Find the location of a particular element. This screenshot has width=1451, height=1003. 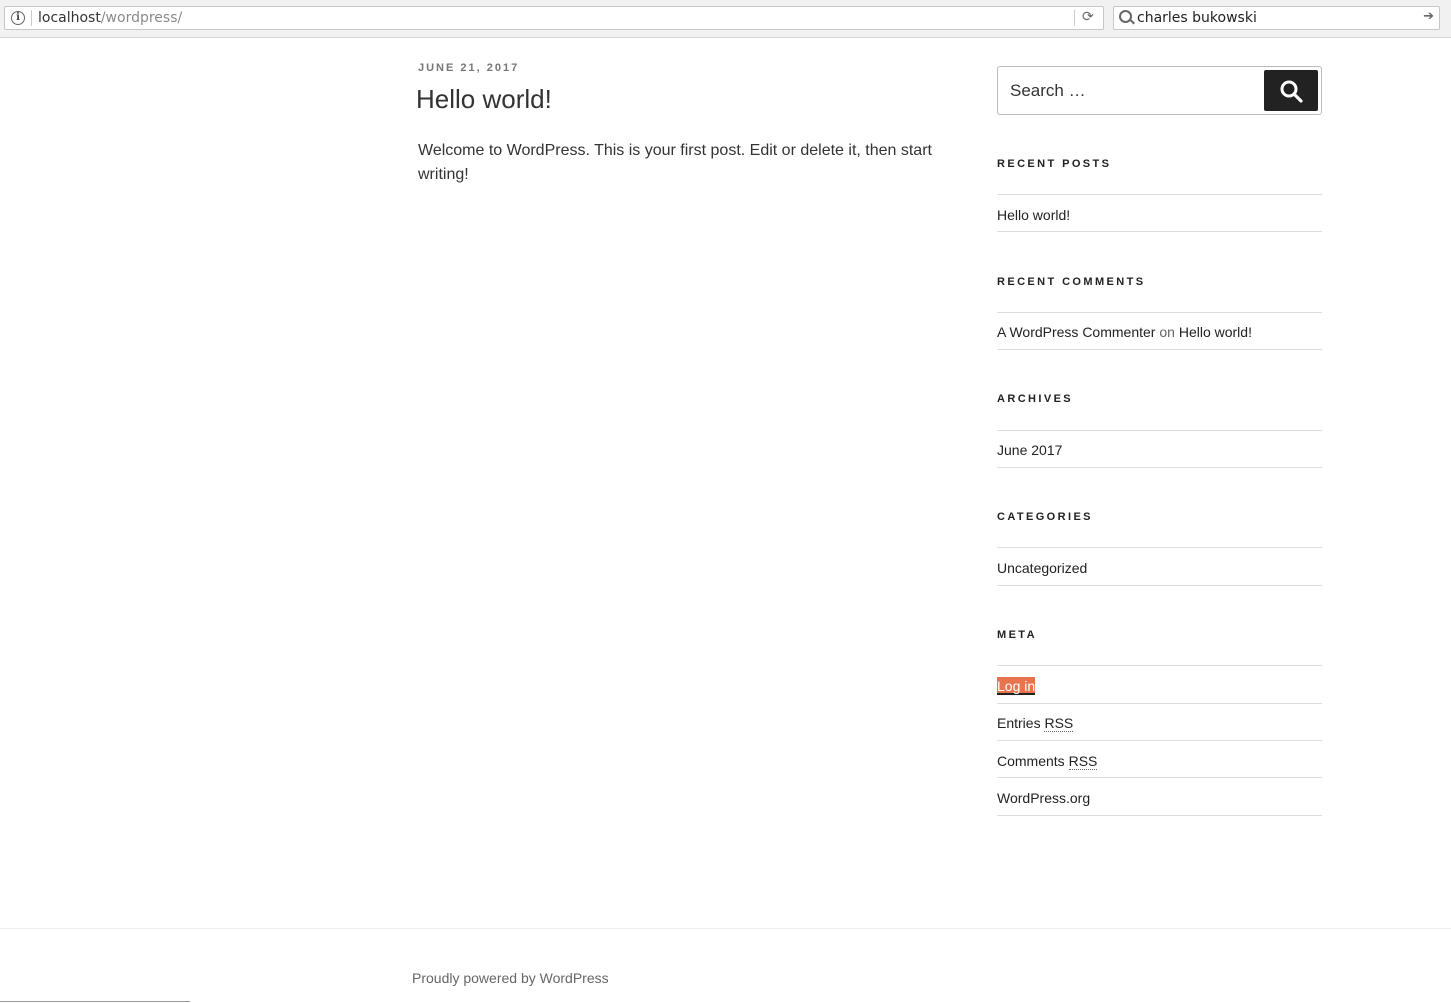

comment-author-link: A WordPress Commenter is located at coordinates (1076, 332).